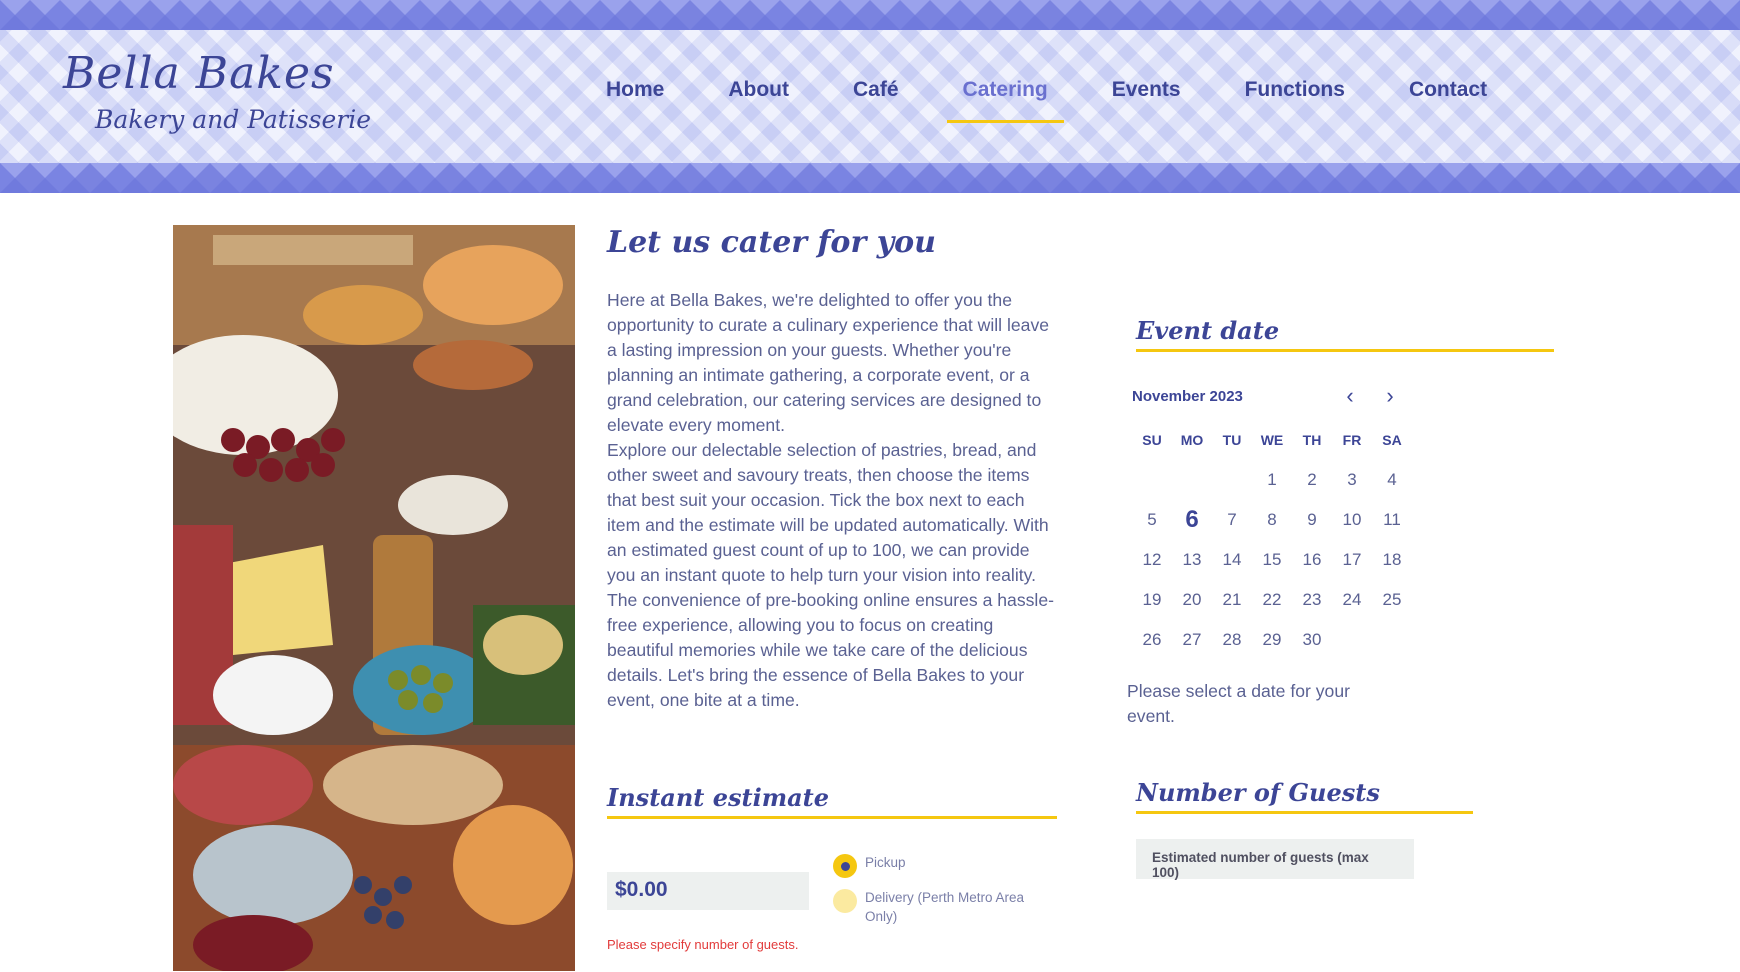  Describe the element at coordinates (1352, 560) in the screenshot. I see `calendar-day: 17` at that location.